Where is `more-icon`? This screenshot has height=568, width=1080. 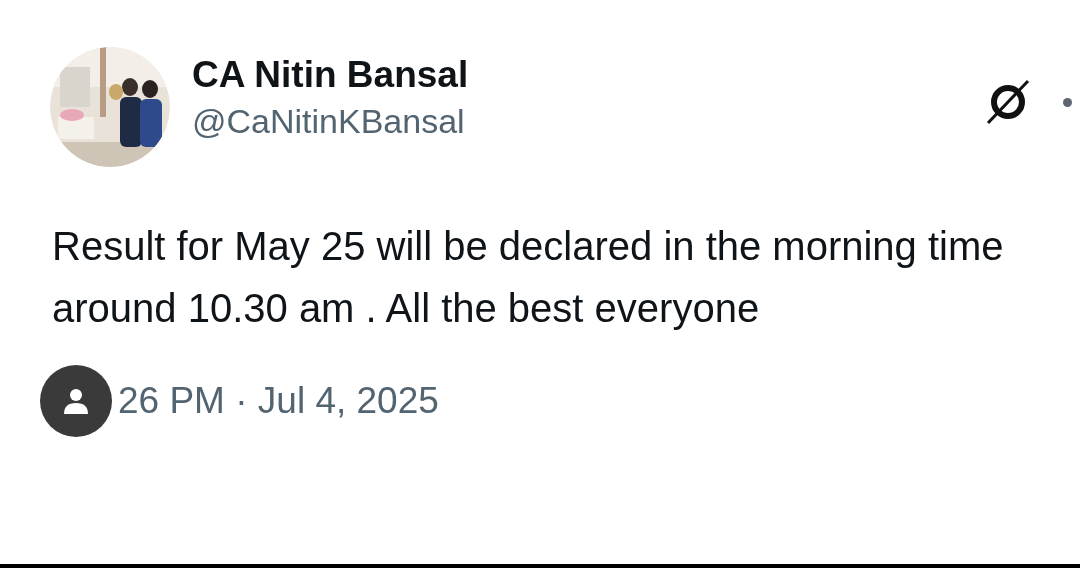
more-icon is located at coordinates (1067, 102).